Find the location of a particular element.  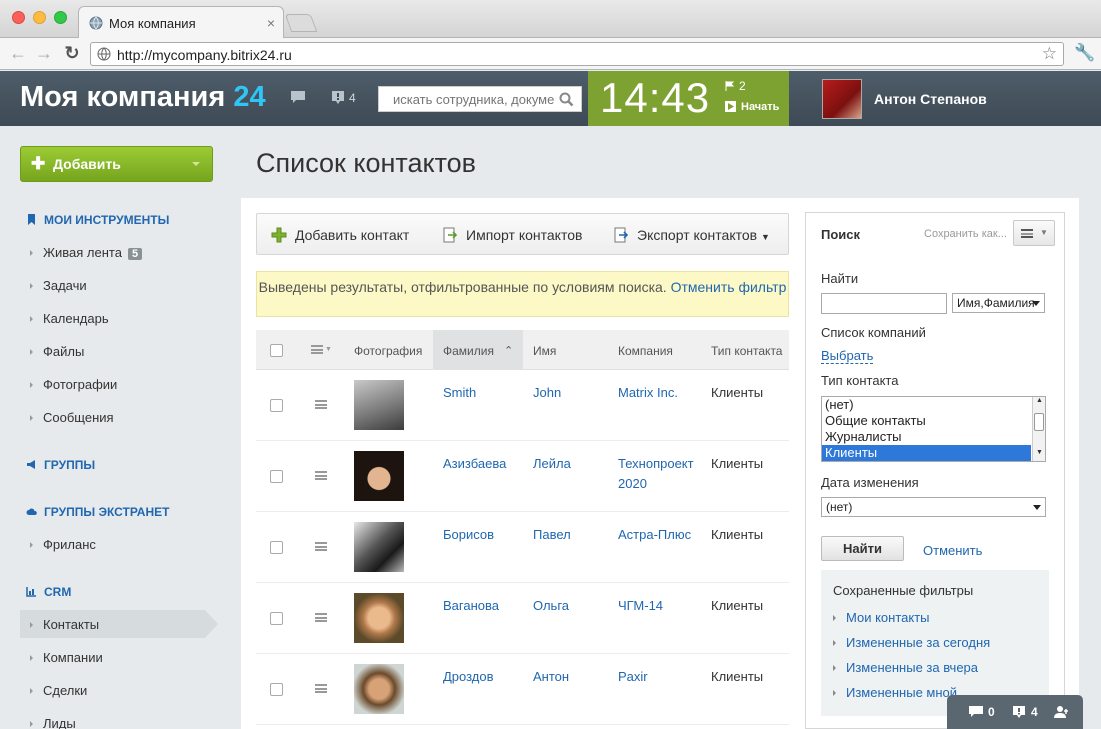

section-crm: CRM is located at coordinates (48, 592).